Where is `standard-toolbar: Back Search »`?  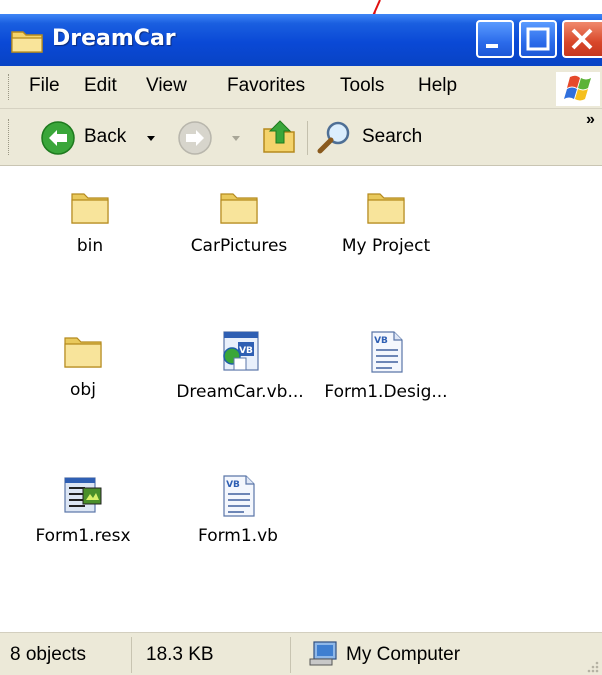 standard-toolbar: Back Search » is located at coordinates (301, 137).